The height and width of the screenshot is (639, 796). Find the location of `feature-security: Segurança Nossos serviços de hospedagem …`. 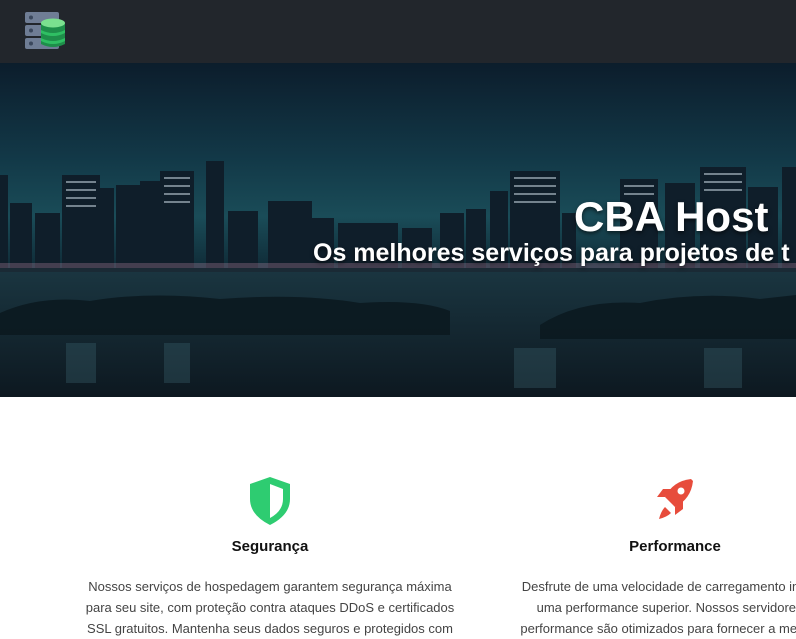

feature-security: Segurança Nossos serviços de hospedagem … is located at coordinates (270, 557).